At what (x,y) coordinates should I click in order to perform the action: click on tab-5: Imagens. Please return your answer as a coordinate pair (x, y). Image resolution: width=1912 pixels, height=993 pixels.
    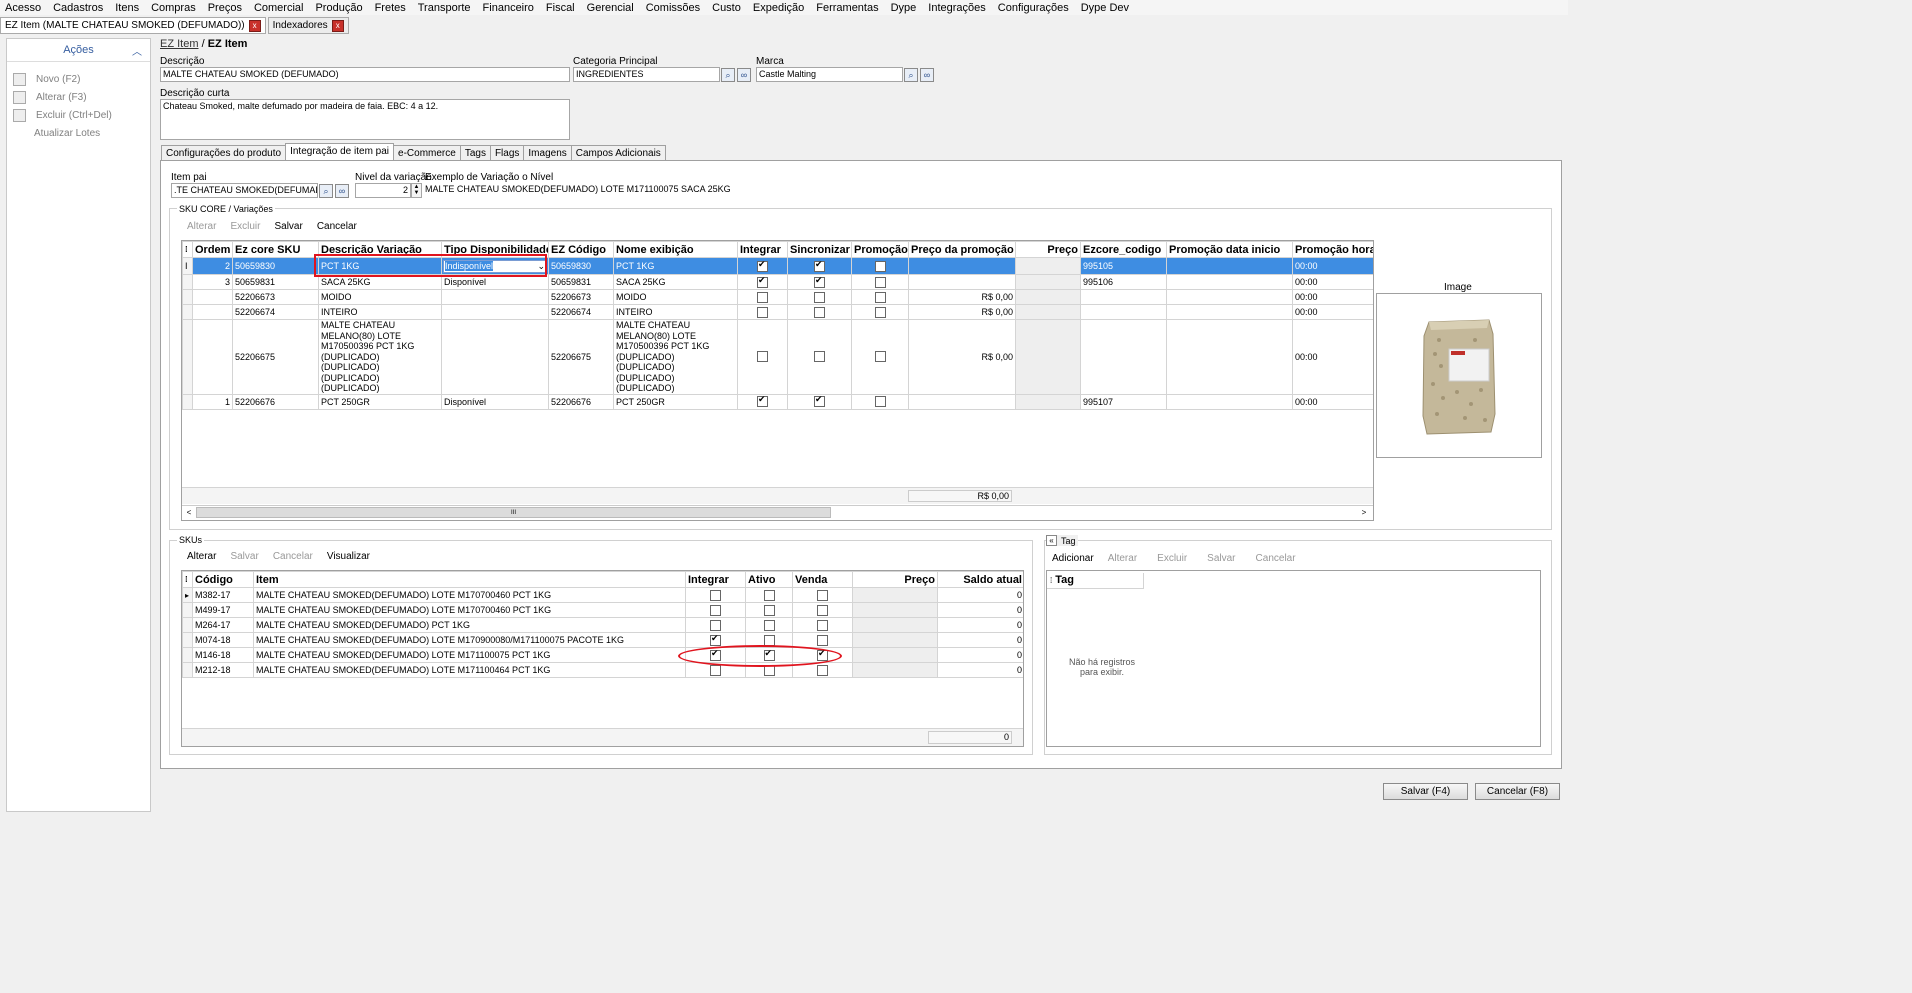
    Looking at the image, I should click on (547, 153).